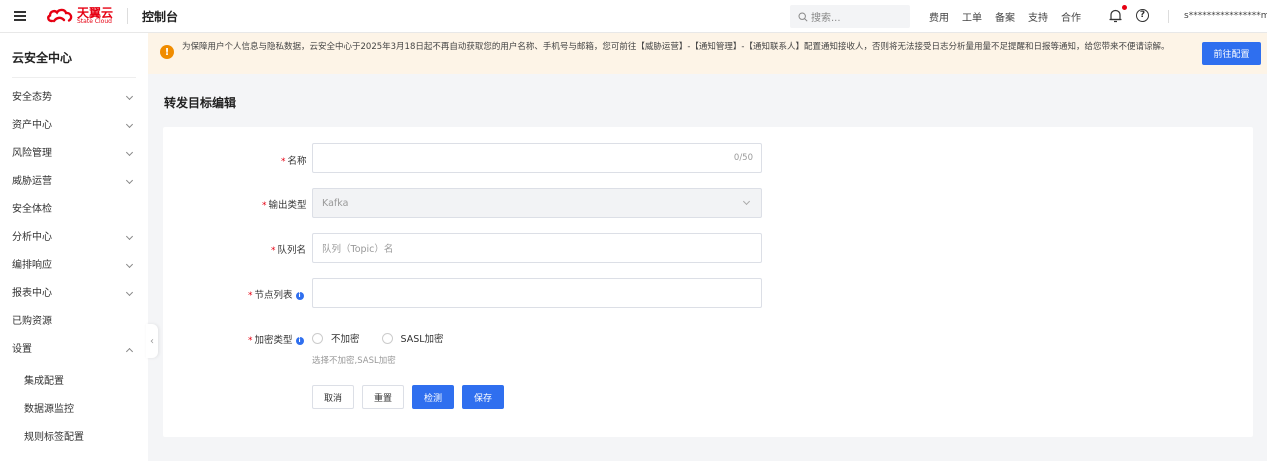 The image size is (1267, 461). I want to click on radio-no-encryption, so click(317, 338).